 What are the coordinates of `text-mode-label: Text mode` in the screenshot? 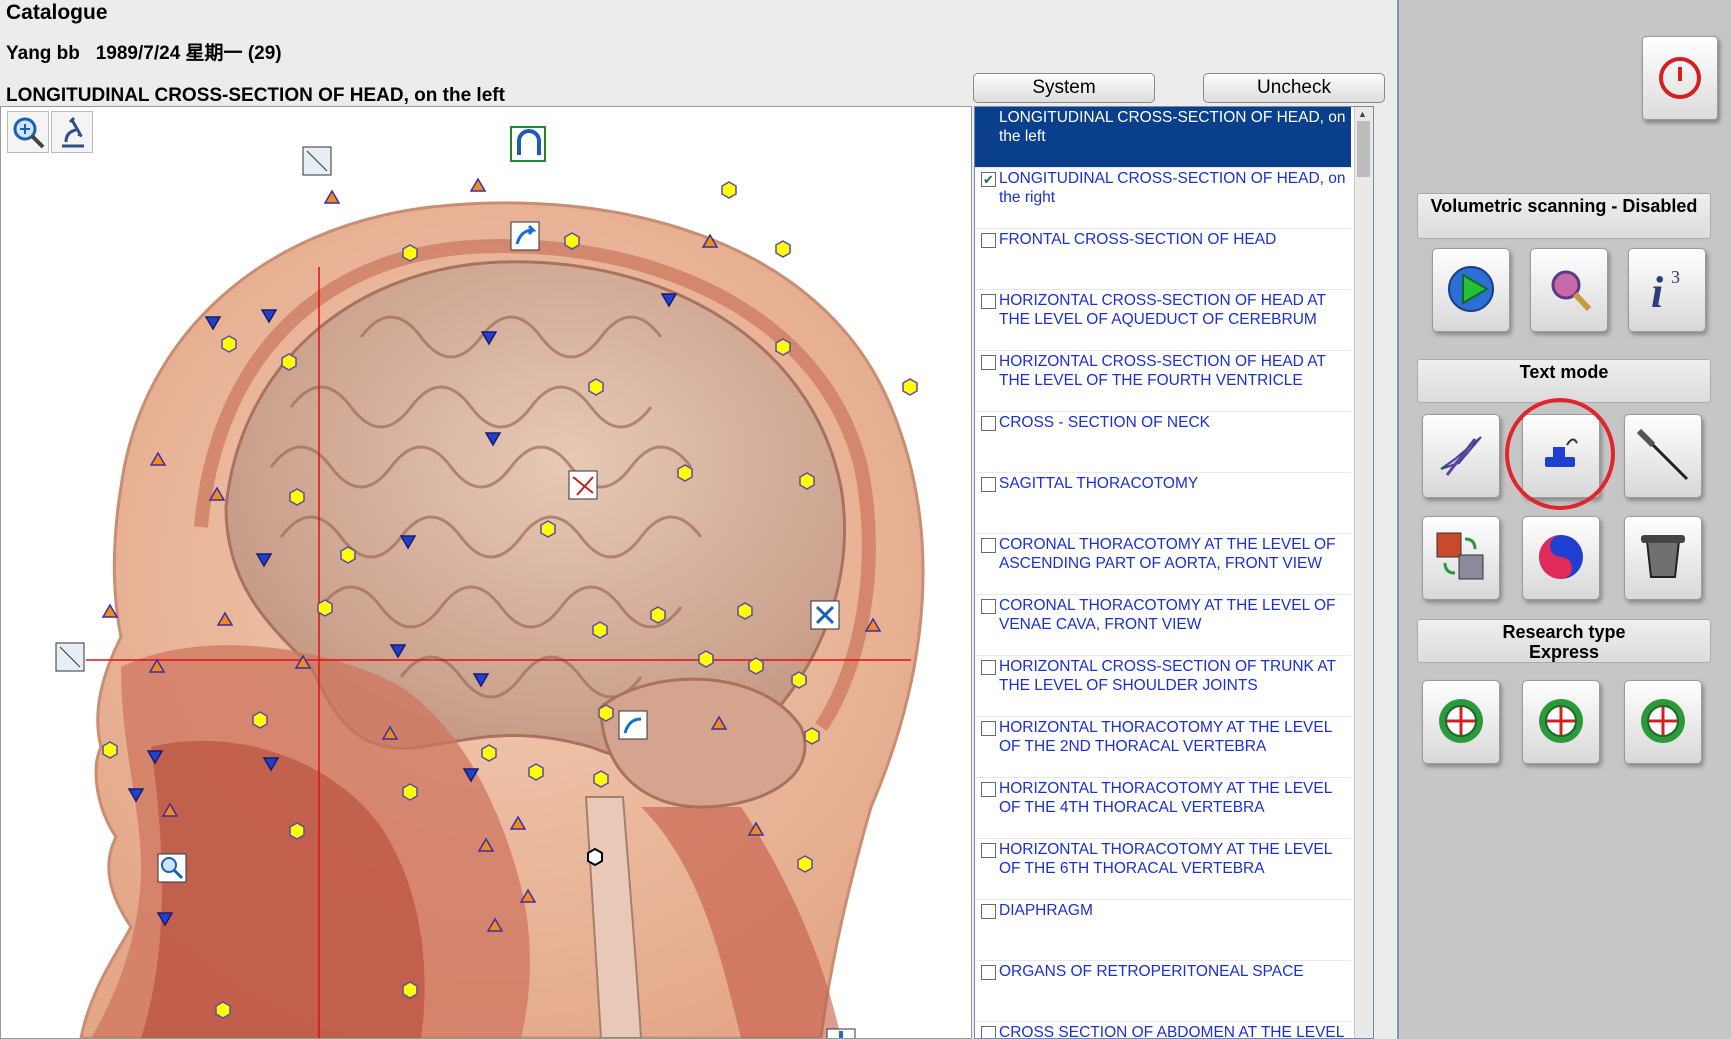 It's located at (1564, 381).